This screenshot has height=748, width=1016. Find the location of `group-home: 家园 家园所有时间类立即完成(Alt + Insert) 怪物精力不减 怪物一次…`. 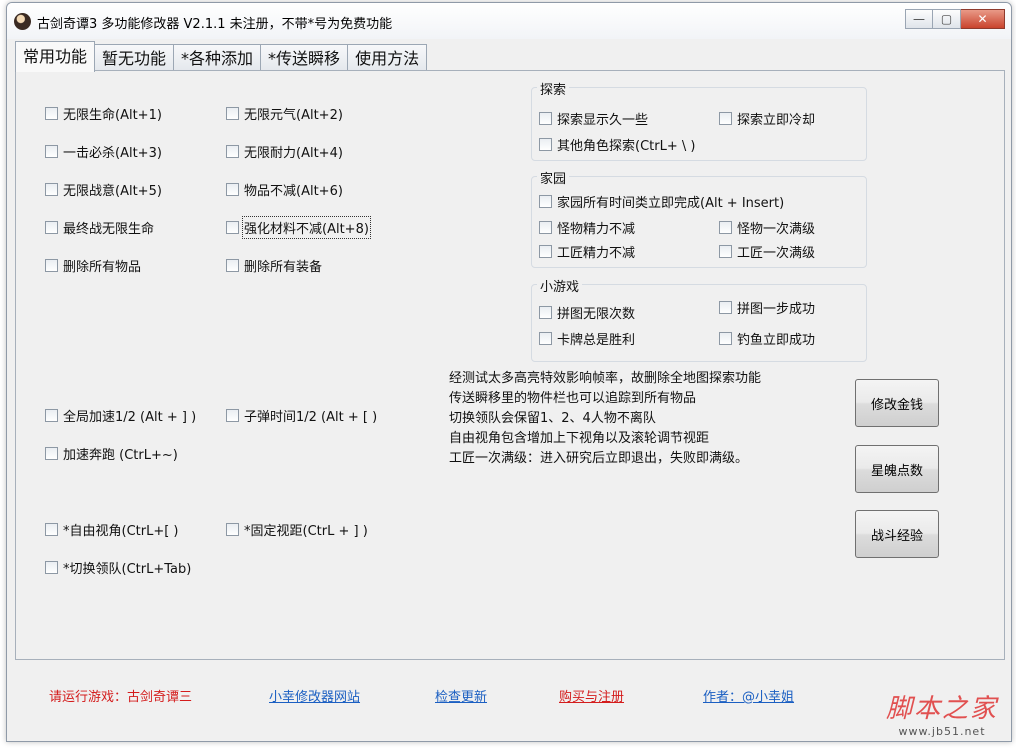

group-home: 家园 家园所有时间类立即完成(Alt + Insert) 怪物精力不减 怪物一次… is located at coordinates (699, 218).